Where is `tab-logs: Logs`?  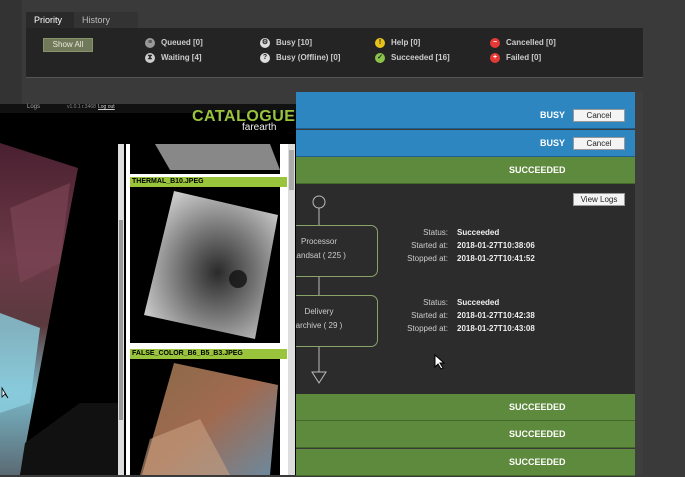 tab-logs: Logs is located at coordinates (33, 107).